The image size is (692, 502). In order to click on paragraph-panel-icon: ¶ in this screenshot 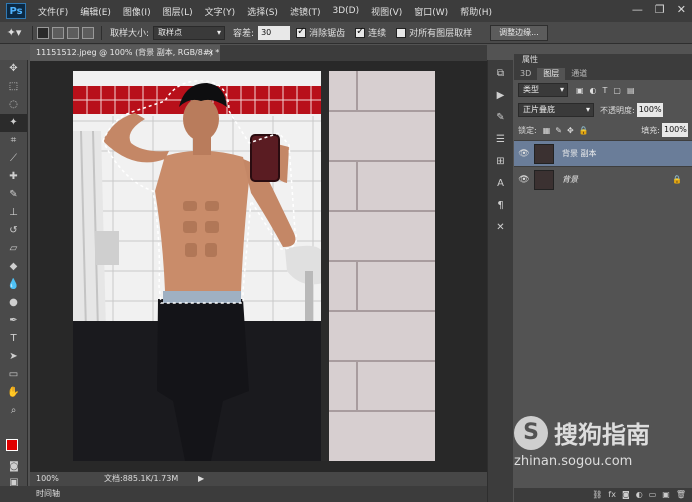, I will do `click(500, 206)`.